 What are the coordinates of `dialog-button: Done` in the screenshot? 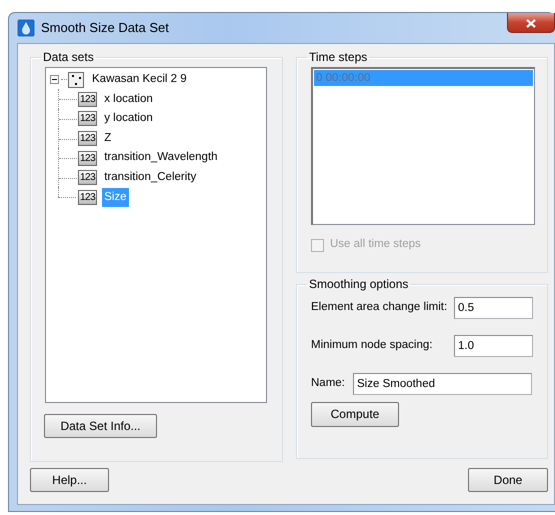 It's located at (508, 480).